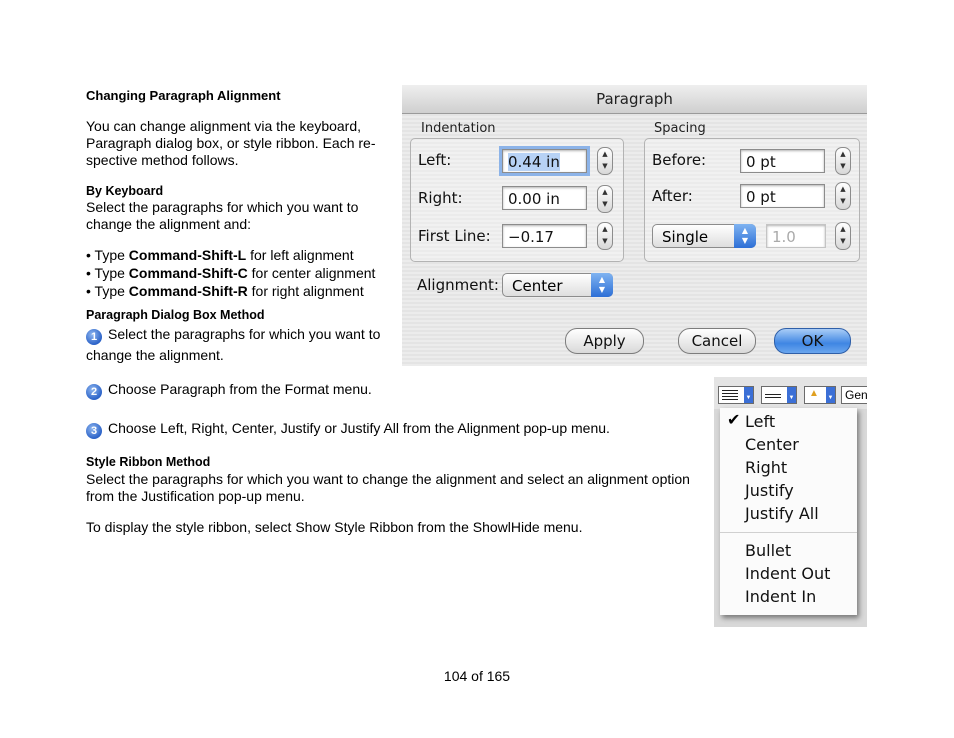 The image size is (954, 738). What do you see at coordinates (305, 291) in the screenshot?
I see `bullet-suffix: for right alignment` at bounding box center [305, 291].